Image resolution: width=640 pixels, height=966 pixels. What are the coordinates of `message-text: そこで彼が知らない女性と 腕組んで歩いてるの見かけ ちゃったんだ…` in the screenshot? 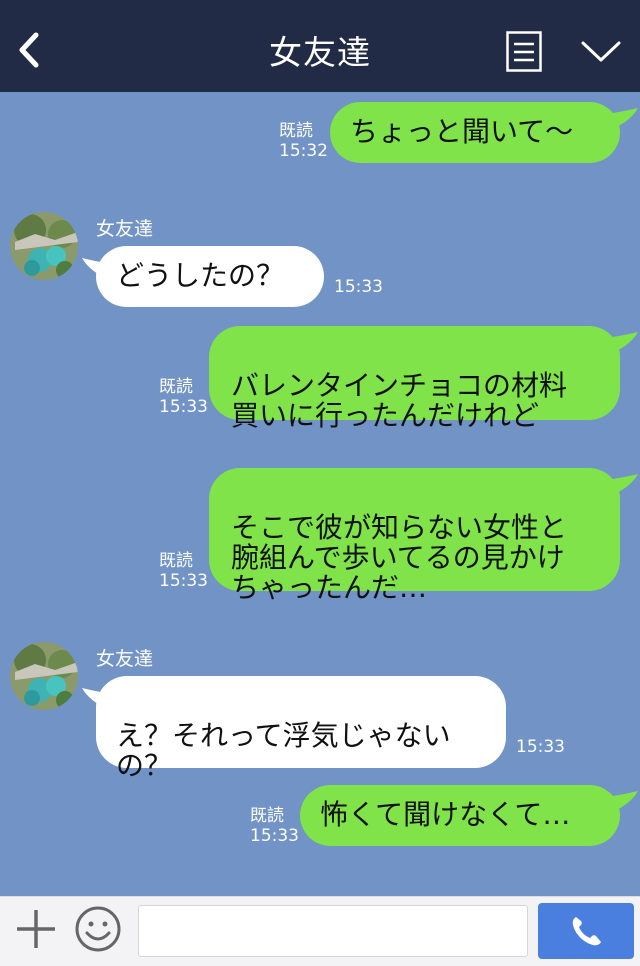 It's located at (399, 557).